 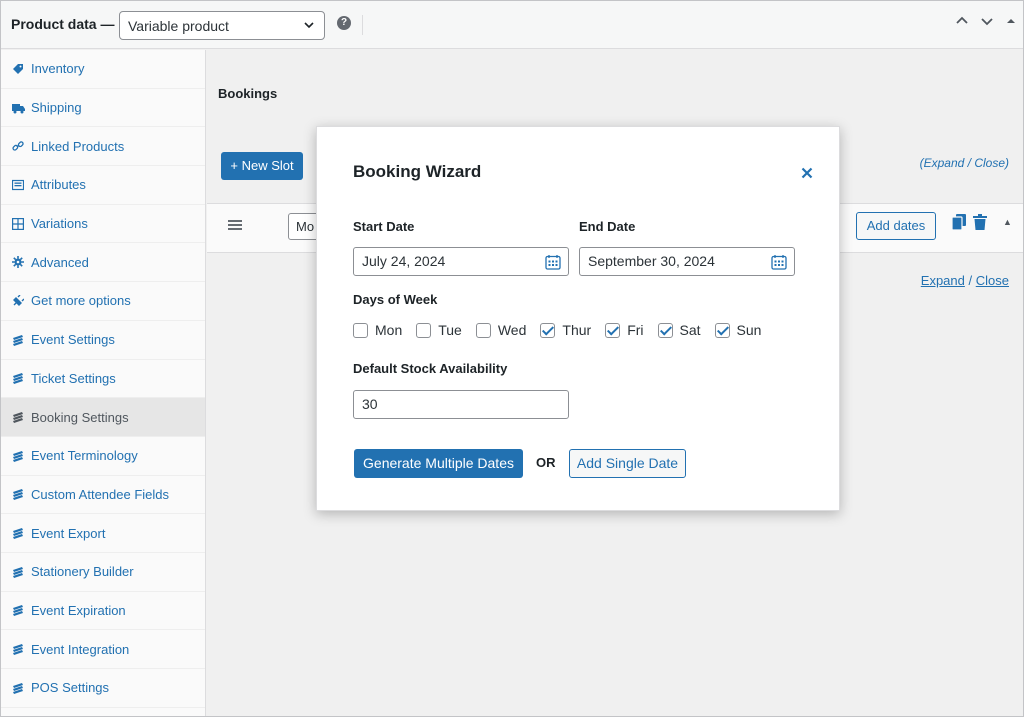 What do you see at coordinates (78, 146) in the screenshot?
I see `sidebar-item-label: Linked Products` at bounding box center [78, 146].